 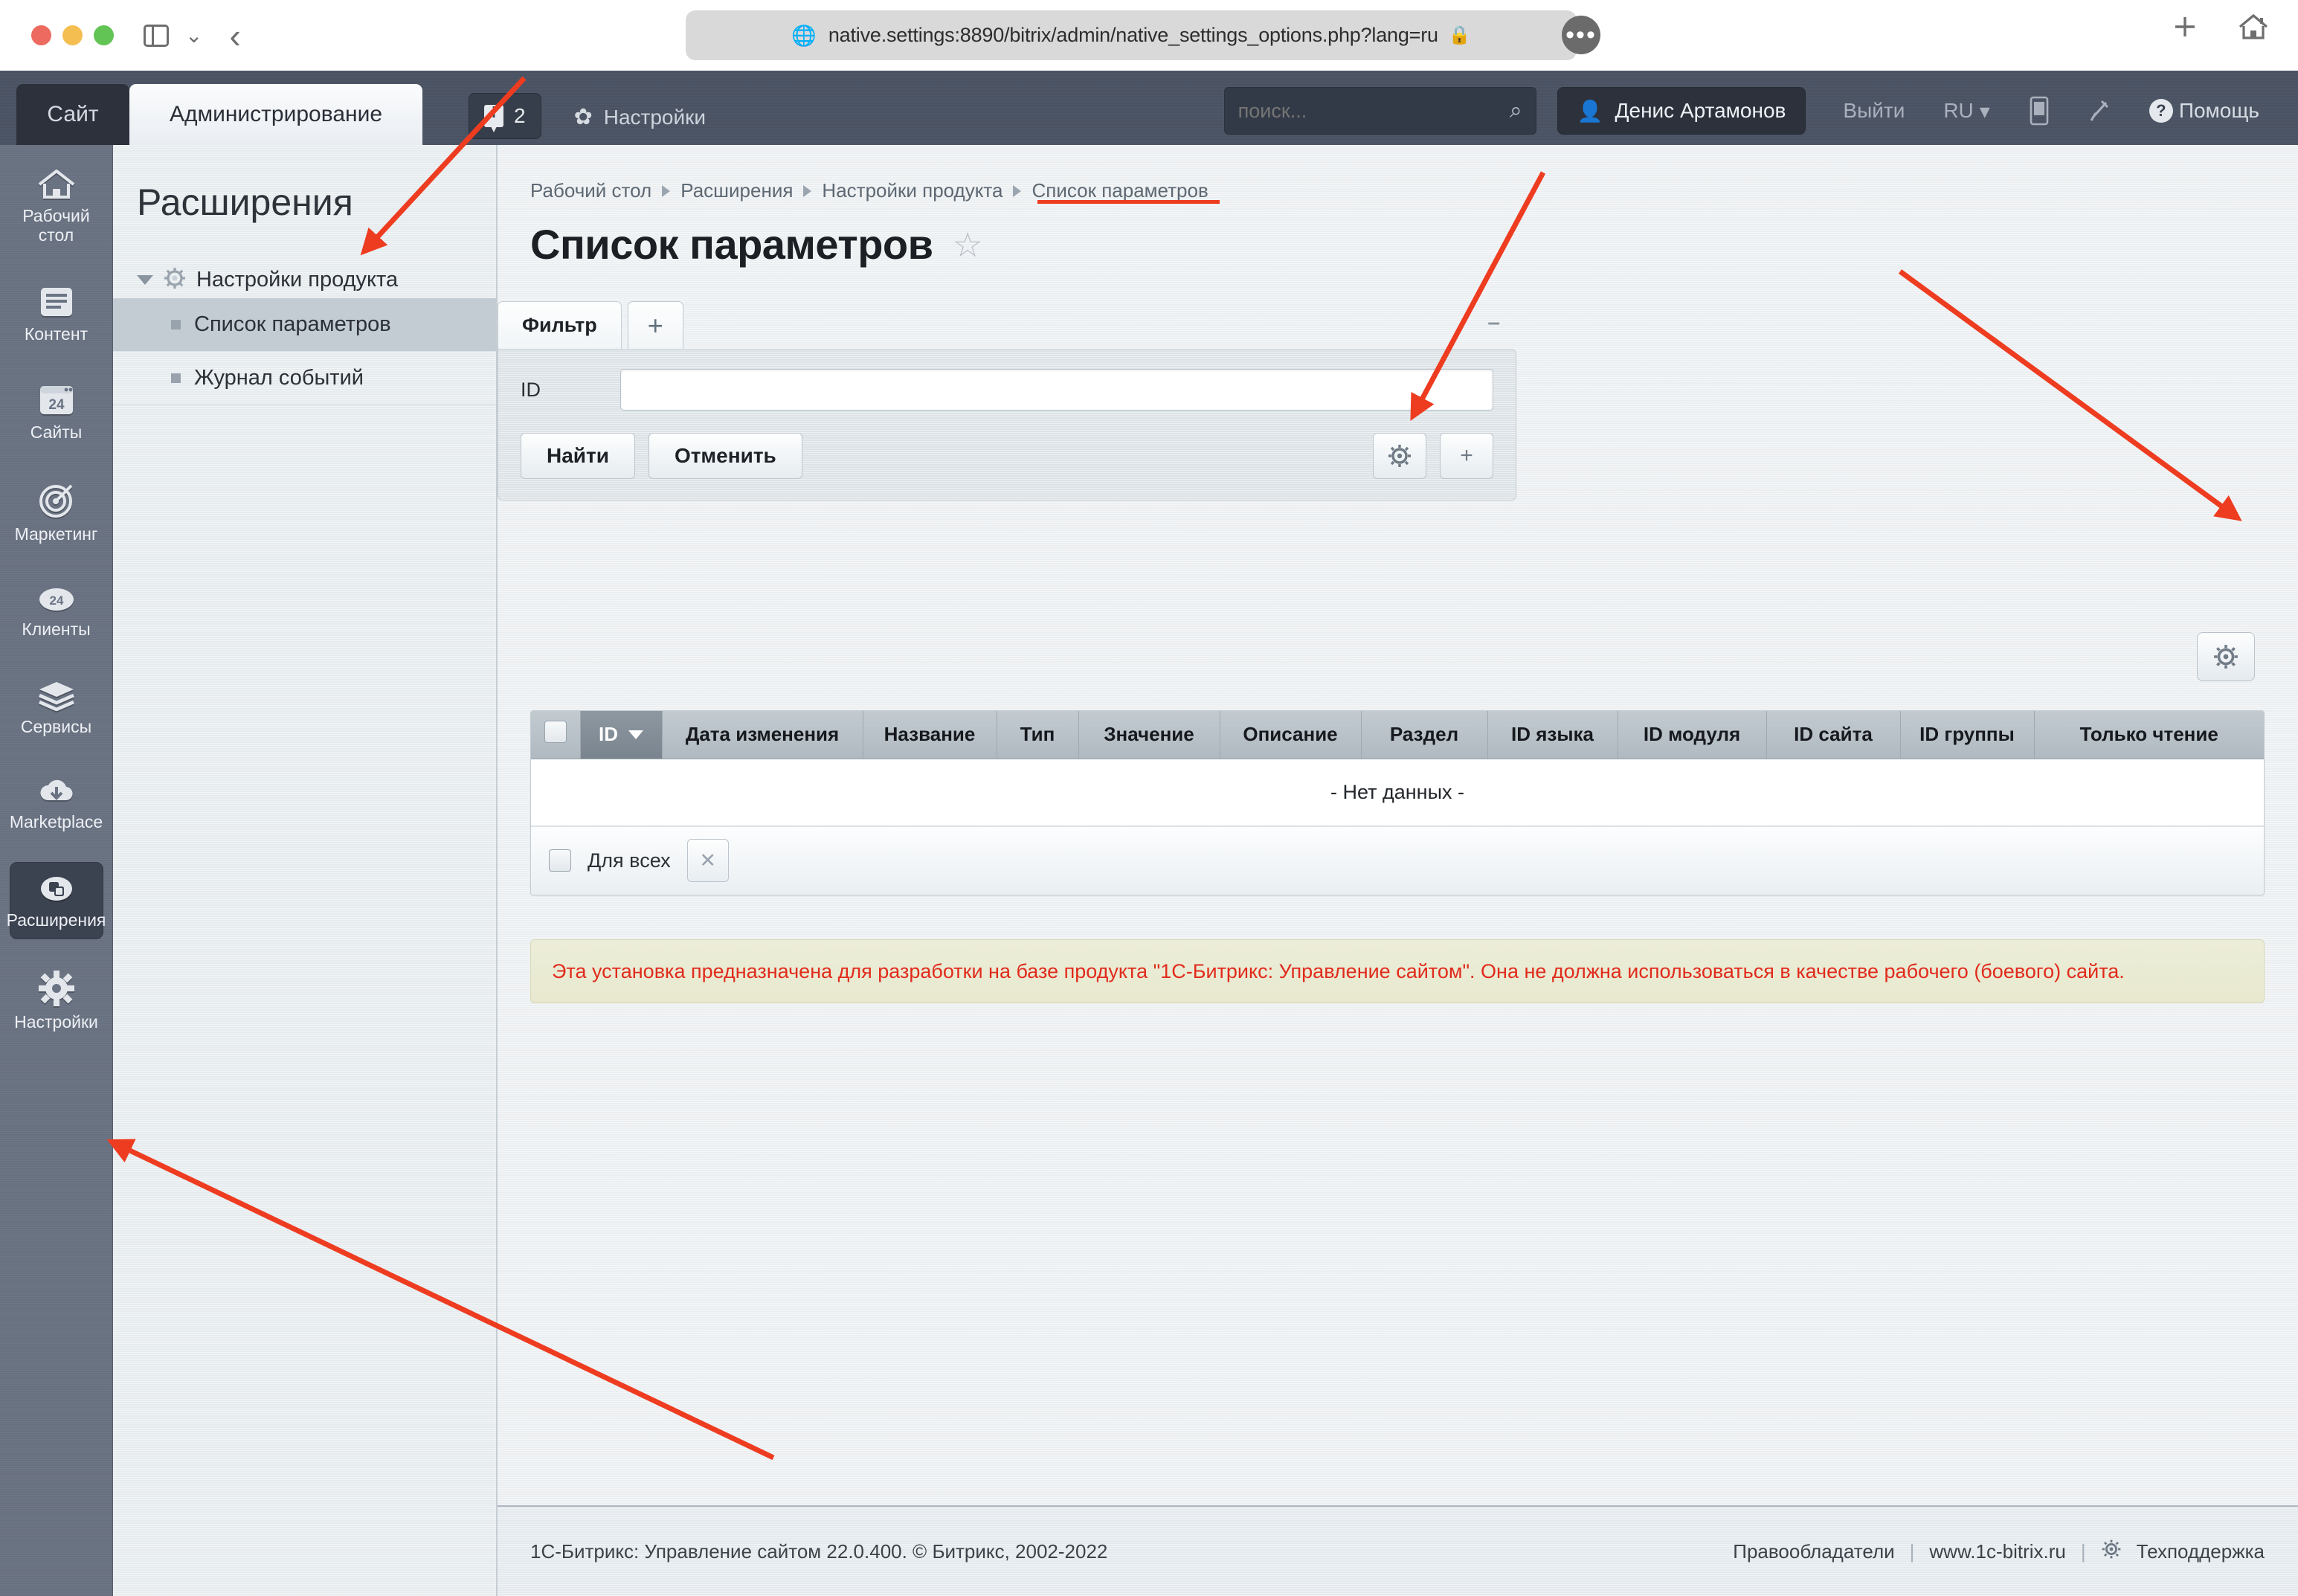 I want to click on chevron-down-icon: ⌄, so click(x=194, y=35).